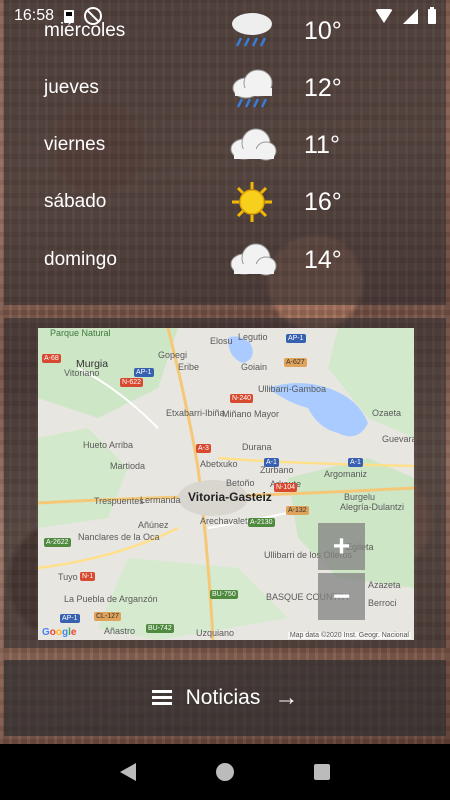 This screenshot has height=800, width=450. Describe the element at coordinates (93, 16) in the screenshot. I see `data-saver-icon` at that location.